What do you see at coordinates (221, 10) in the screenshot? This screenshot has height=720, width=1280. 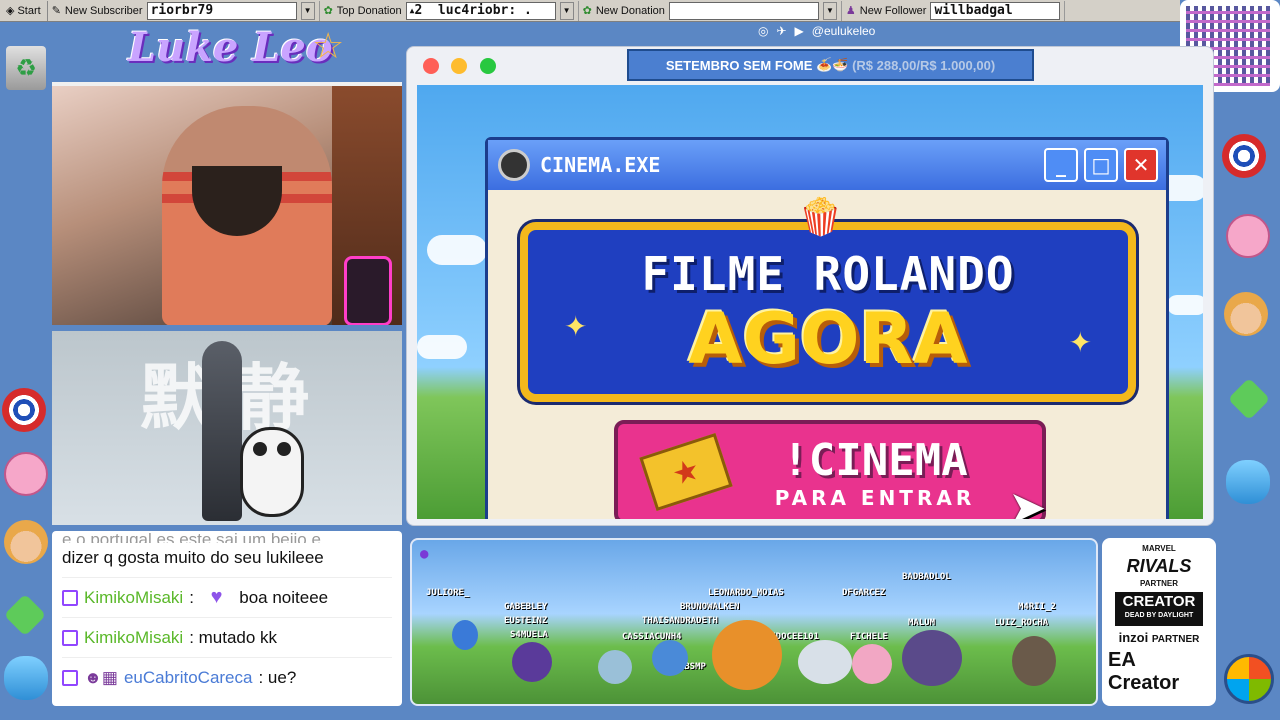 I see `subscriber-value: riorbr79` at bounding box center [221, 10].